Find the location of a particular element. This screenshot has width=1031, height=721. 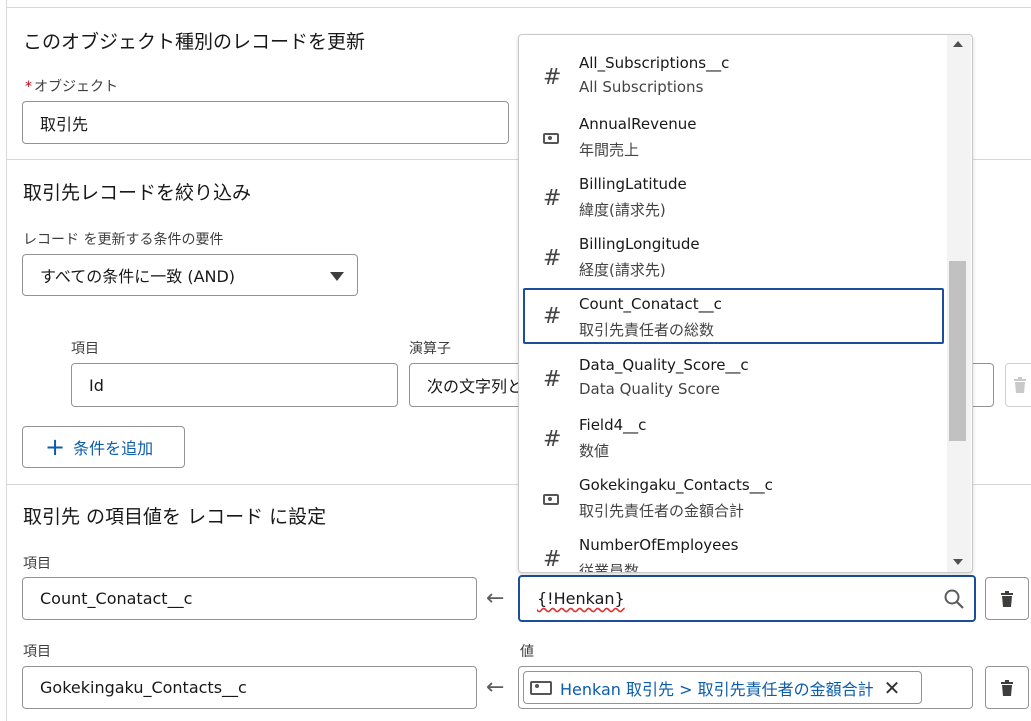

plus-icon: + is located at coordinates (55, 447).